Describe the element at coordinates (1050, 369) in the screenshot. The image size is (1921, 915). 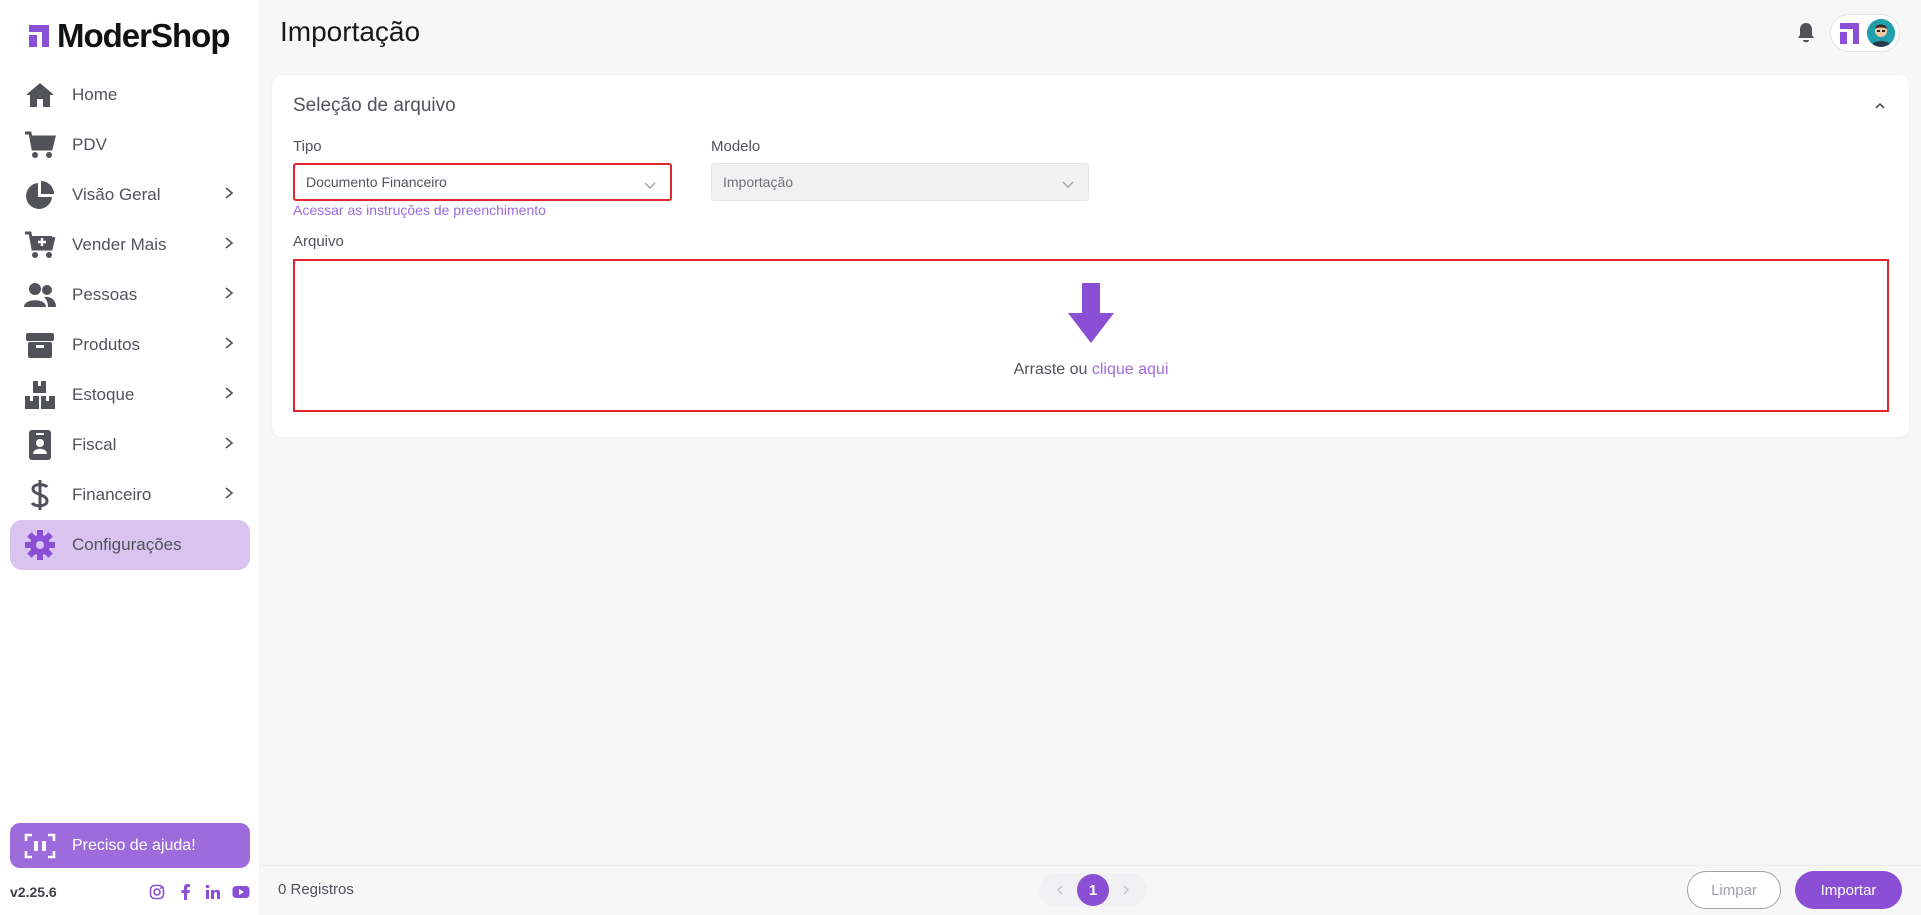
I see `dropzone-label: Arraste ou` at that location.